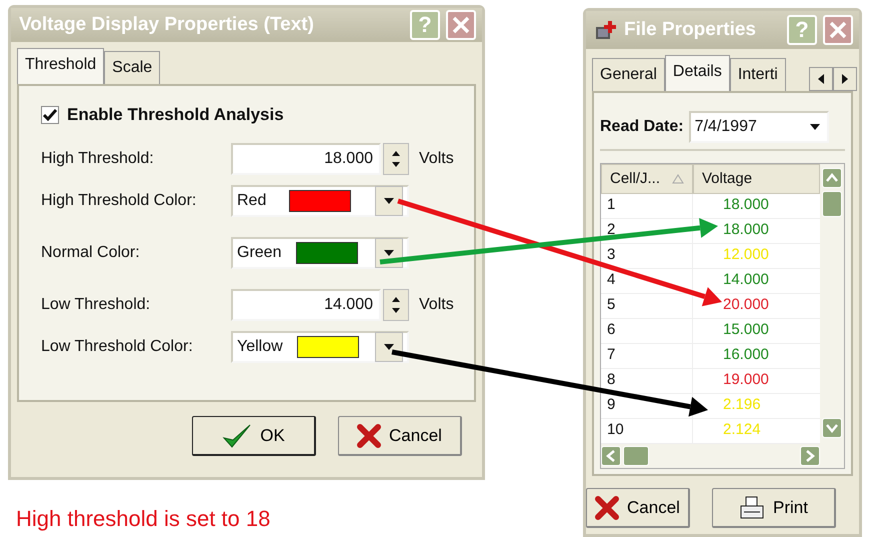 This screenshot has width=869, height=537. I want to click on print-button: Print, so click(774, 508).